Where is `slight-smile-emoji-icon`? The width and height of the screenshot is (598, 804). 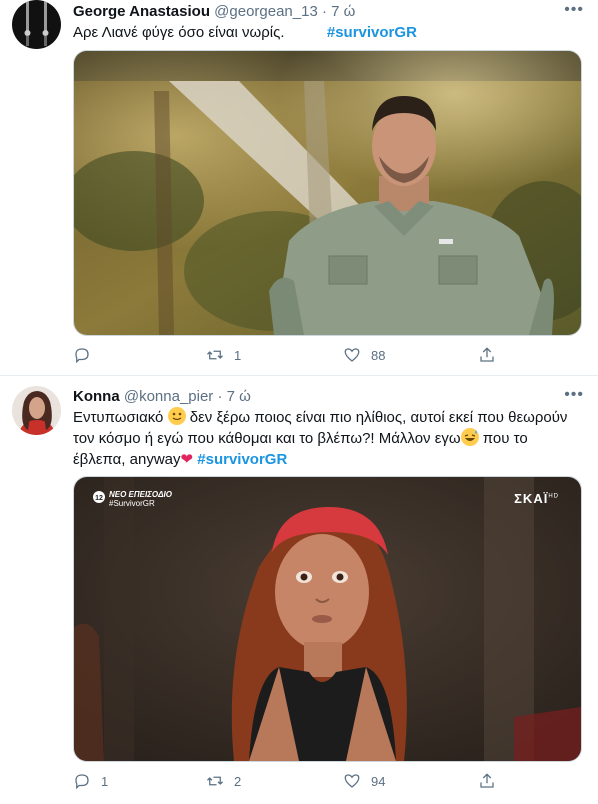
slight-smile-emoji-icon is located at coordinates (176, 416).